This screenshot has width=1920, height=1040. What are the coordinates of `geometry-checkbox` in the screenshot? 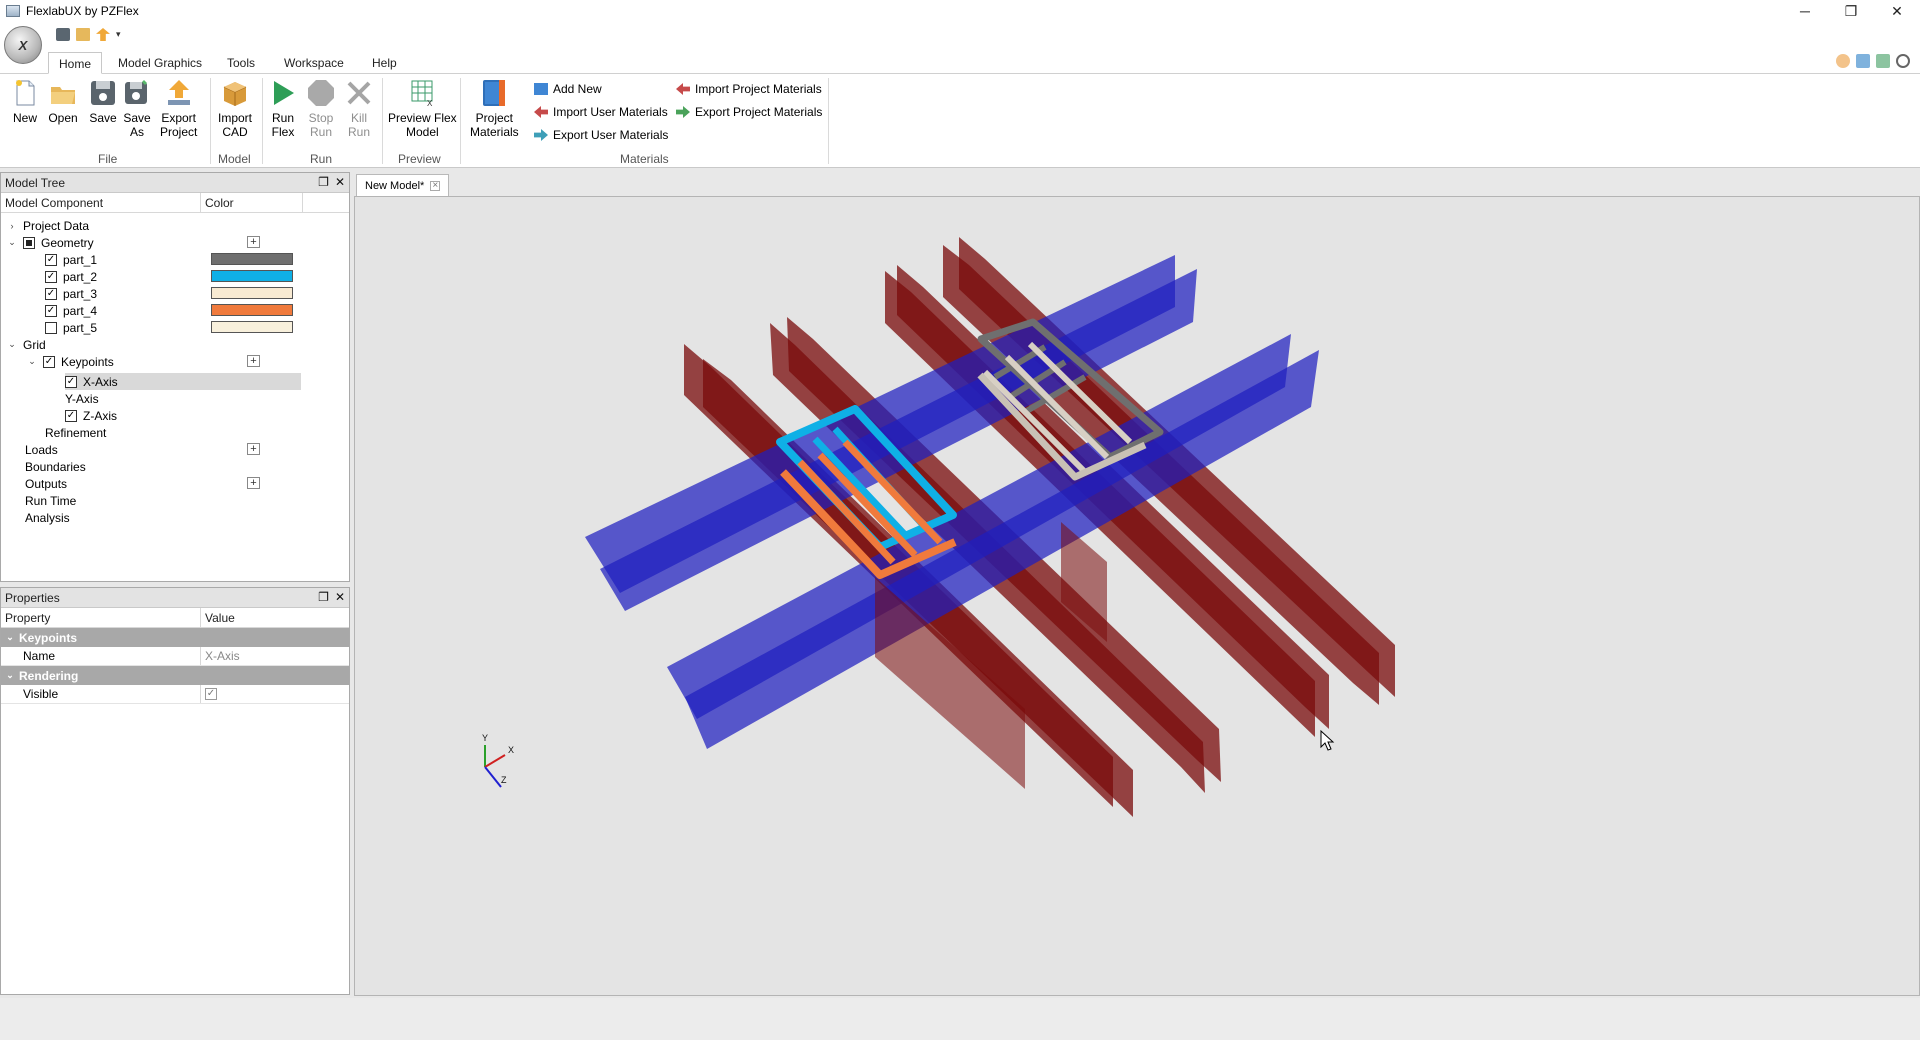 It's located at (29, 242).